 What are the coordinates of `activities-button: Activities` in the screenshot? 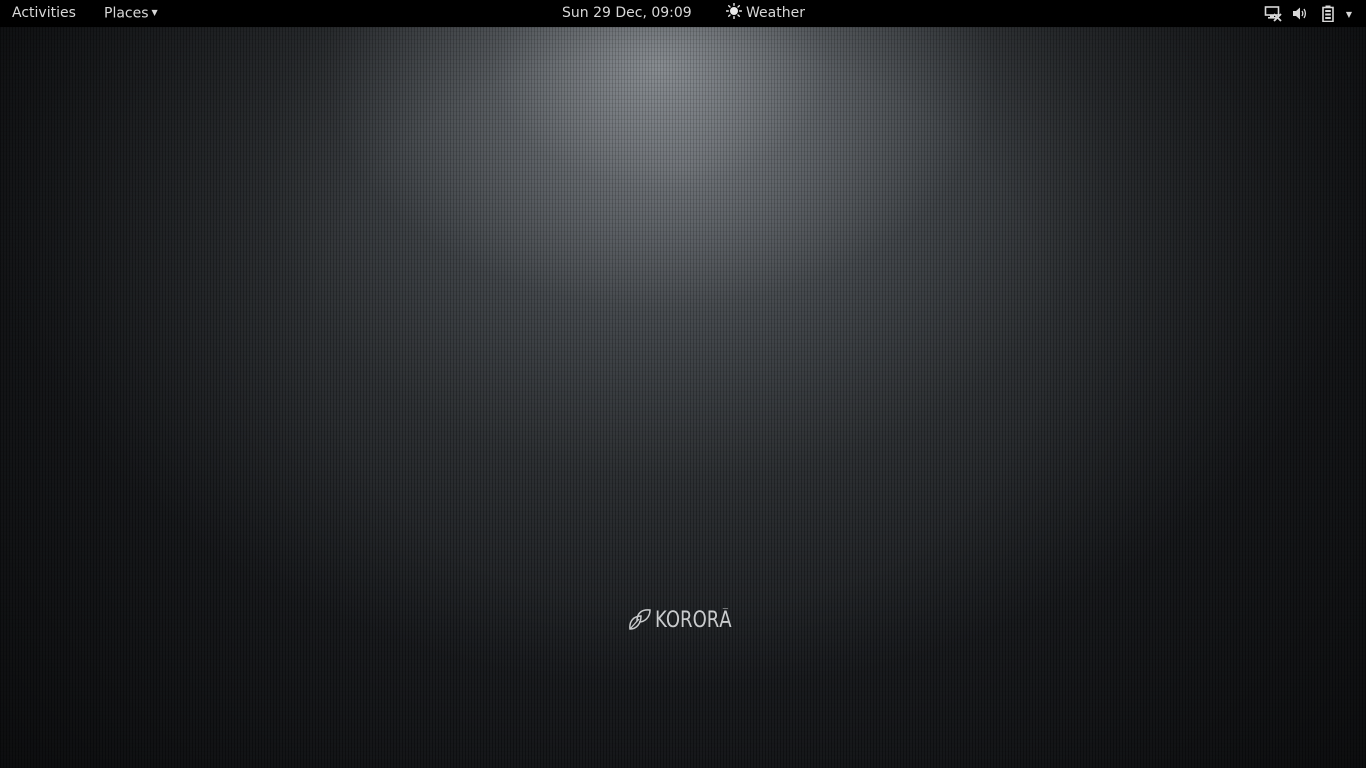 It's located at (44, 13).